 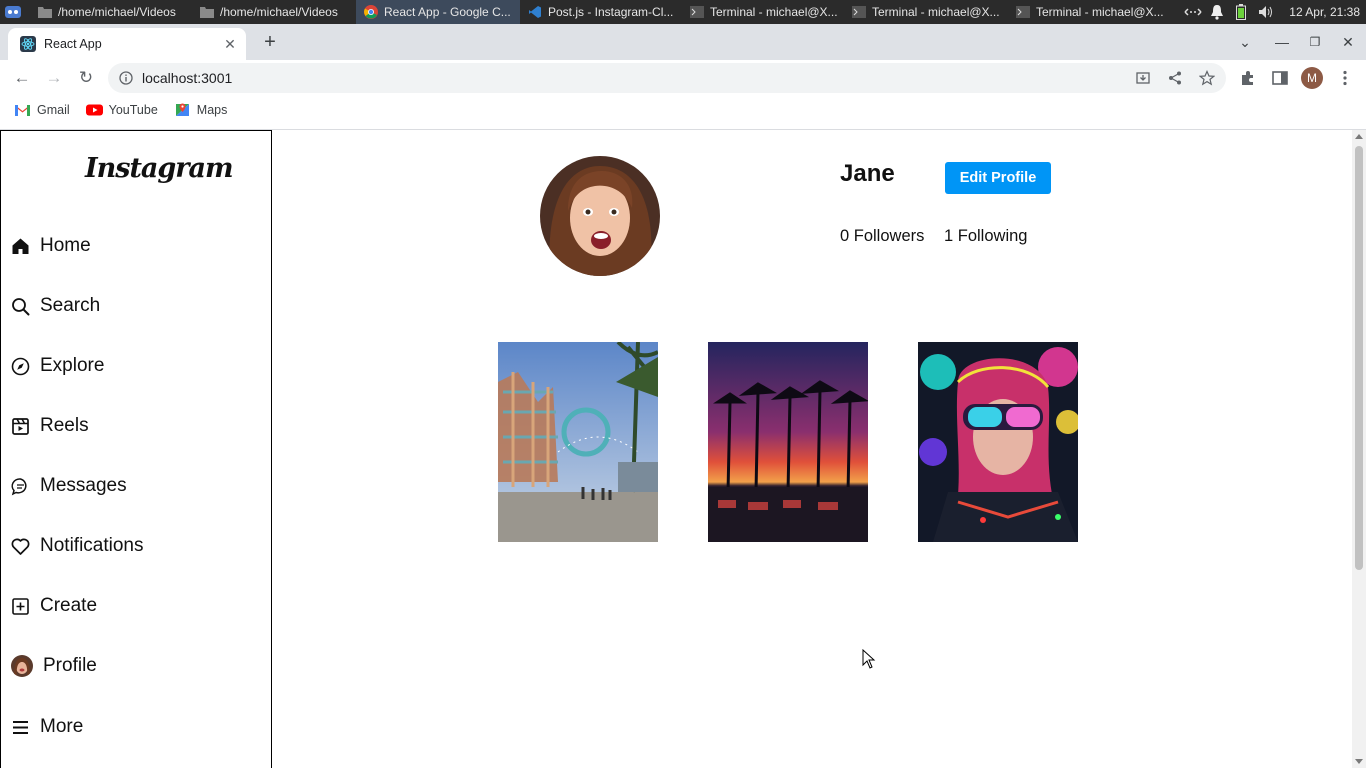 I want to click on compass-icon, so click(x=20, y=366).